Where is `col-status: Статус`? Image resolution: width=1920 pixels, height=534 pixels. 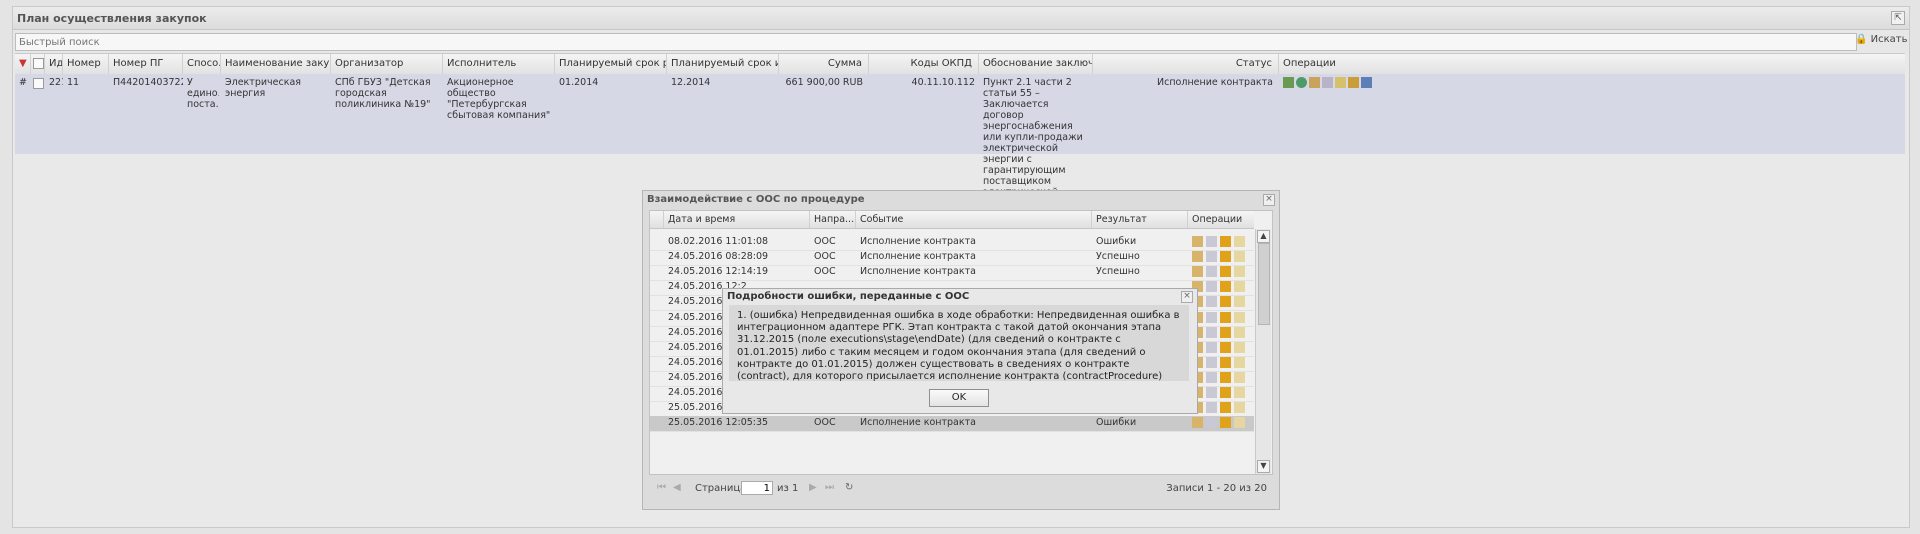 col-status: Статус is located at coordinates (1186, 64).